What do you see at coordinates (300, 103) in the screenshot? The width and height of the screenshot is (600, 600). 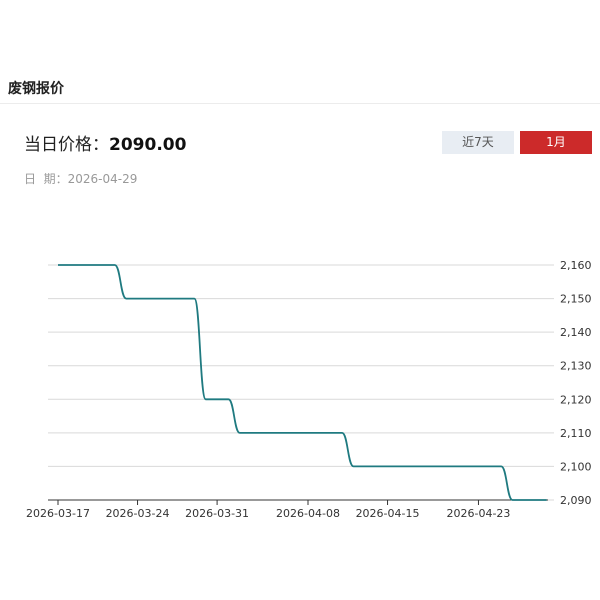 I see `title-divider` at bounding box center [300, 103].